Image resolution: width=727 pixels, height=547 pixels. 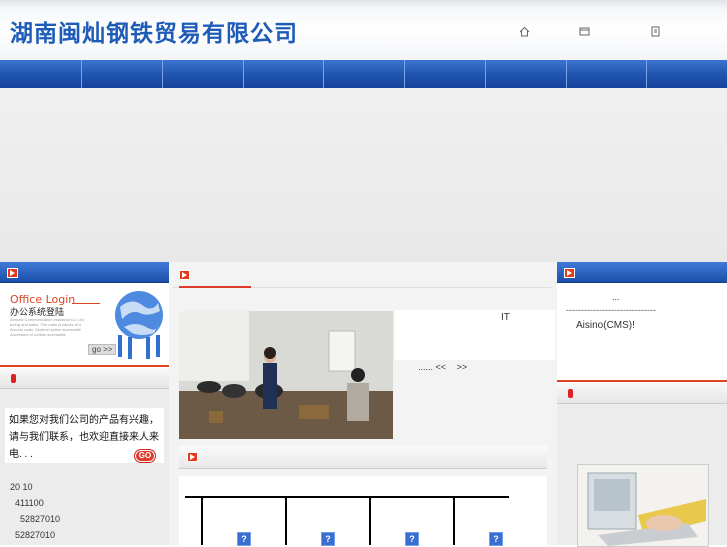 What do you see at coordinates (139, 325) in the screenshot?
I see `globe-people-image` at bounding box center [139, 325].